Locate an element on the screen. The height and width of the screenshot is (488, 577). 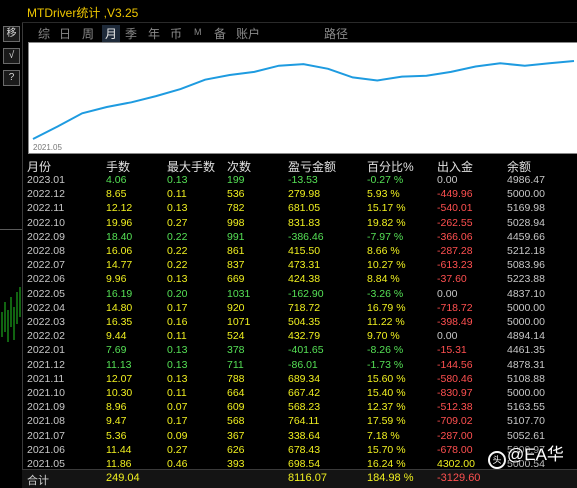
row-lots: 16.19 is located at coordinates (119, 293).